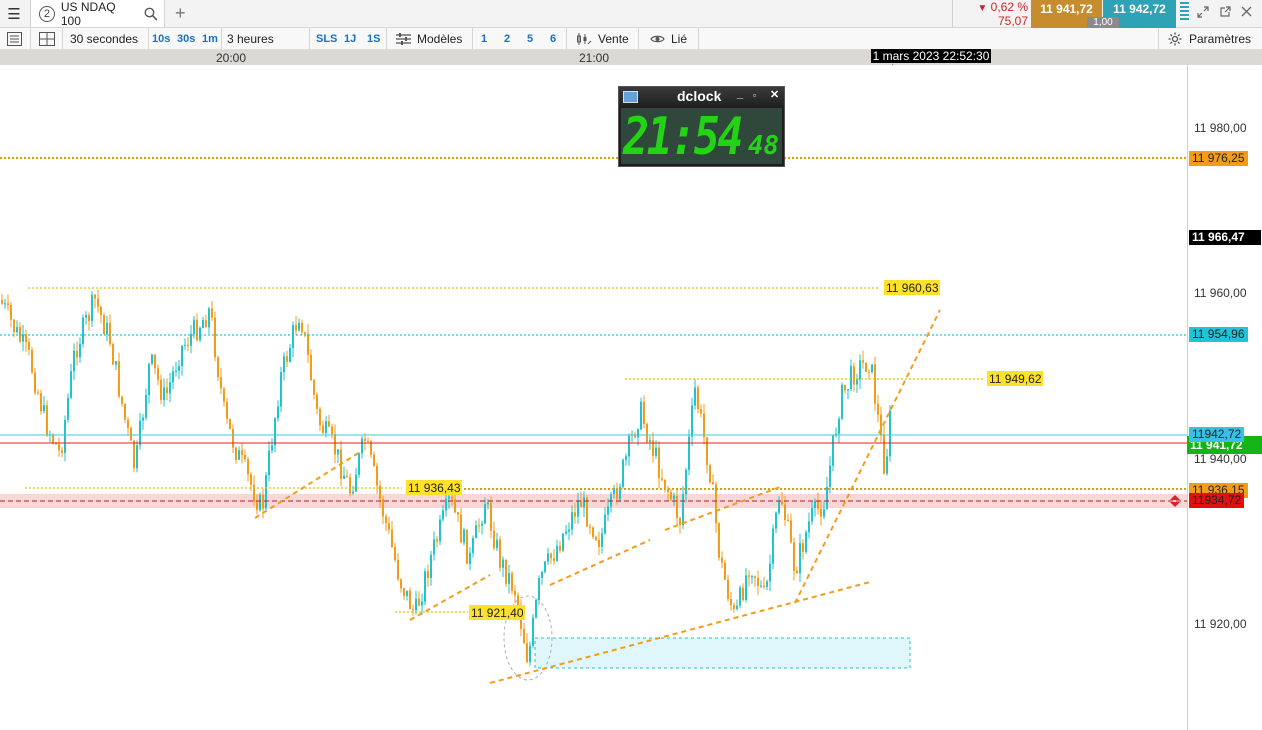  What do you see at coordinates (14, 39) in the screenshot?
I see `list-icon` at bounding box center [14, 39].